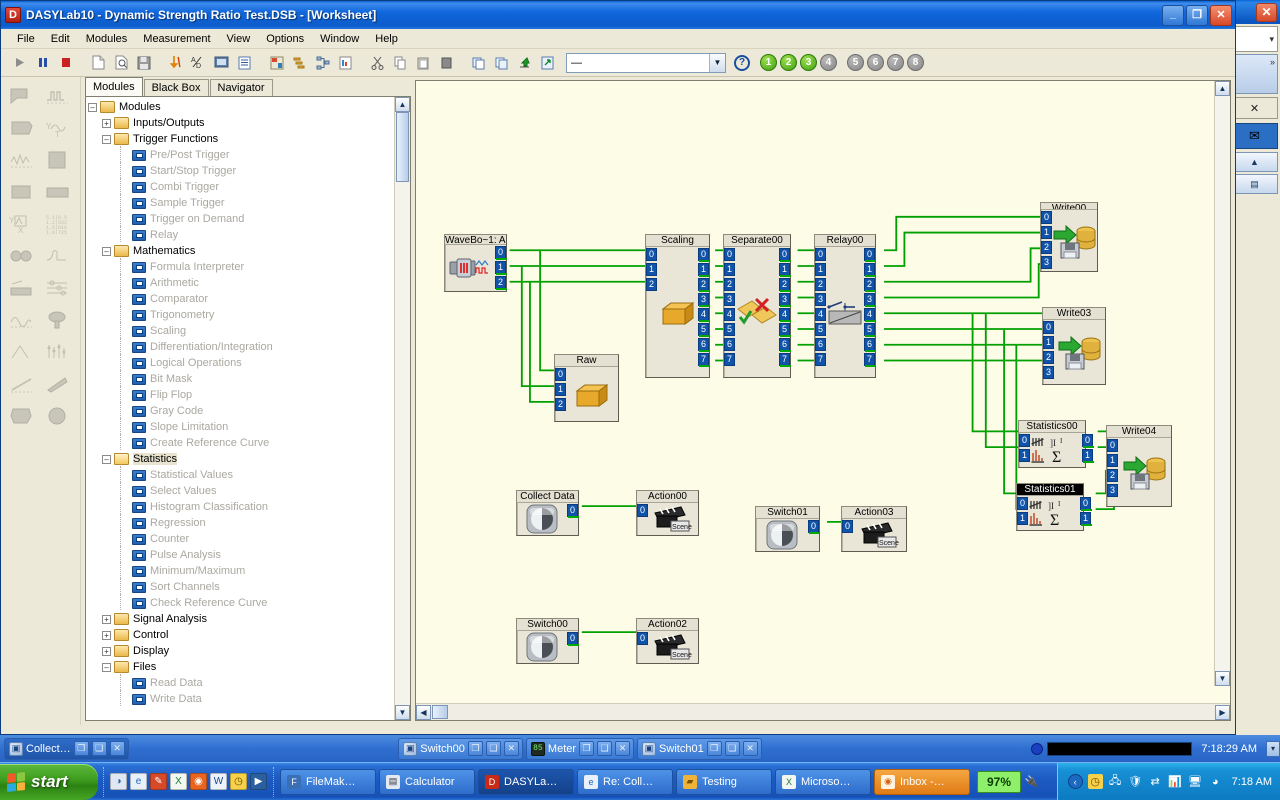 Image resolution: width=1280 pixels, height=800 pixels. I want to click on palette-control-icon, so click(22, 192).